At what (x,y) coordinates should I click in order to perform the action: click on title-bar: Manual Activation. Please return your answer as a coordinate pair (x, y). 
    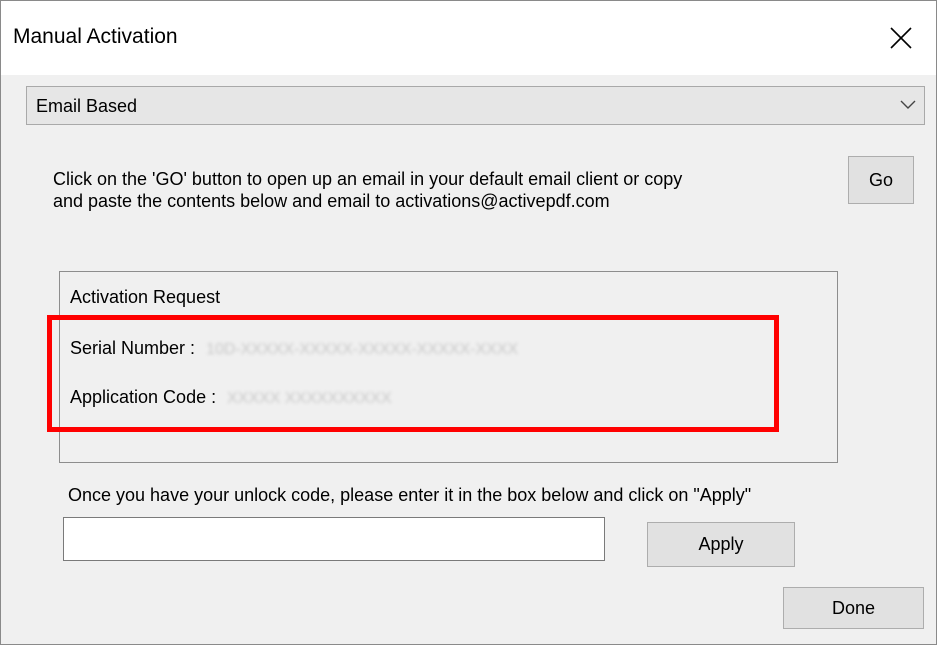
    Looking at the image, I should click on (468, 38).